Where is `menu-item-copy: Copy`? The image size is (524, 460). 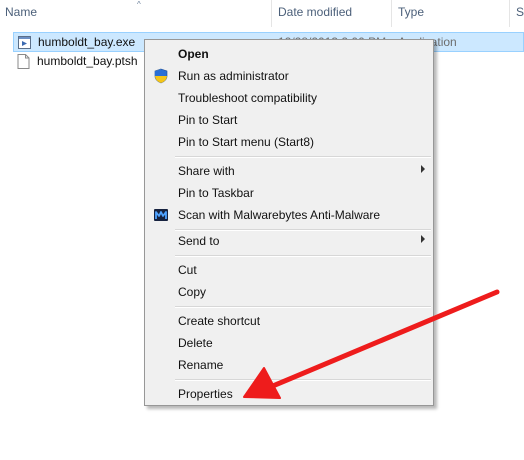 menu-item-copy: Copy is located at coordinates (289, 292).